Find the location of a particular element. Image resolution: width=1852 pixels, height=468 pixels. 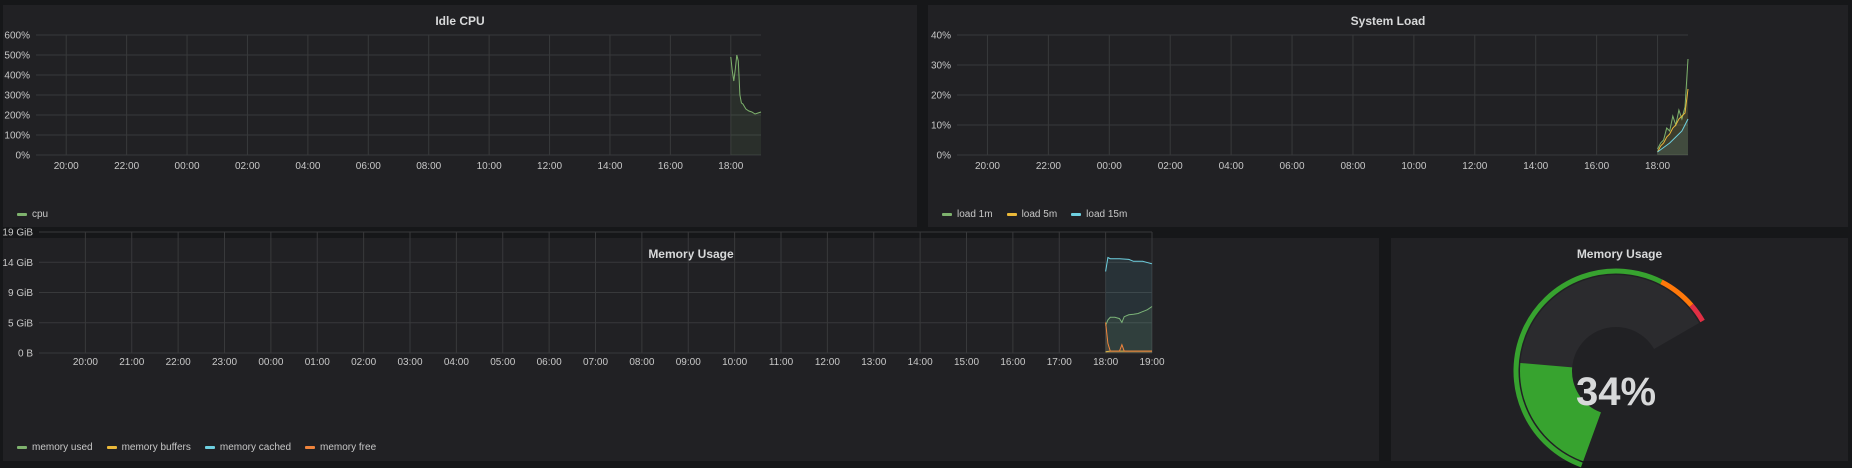

legend-item: cpu is located at coordinates (32, 214).